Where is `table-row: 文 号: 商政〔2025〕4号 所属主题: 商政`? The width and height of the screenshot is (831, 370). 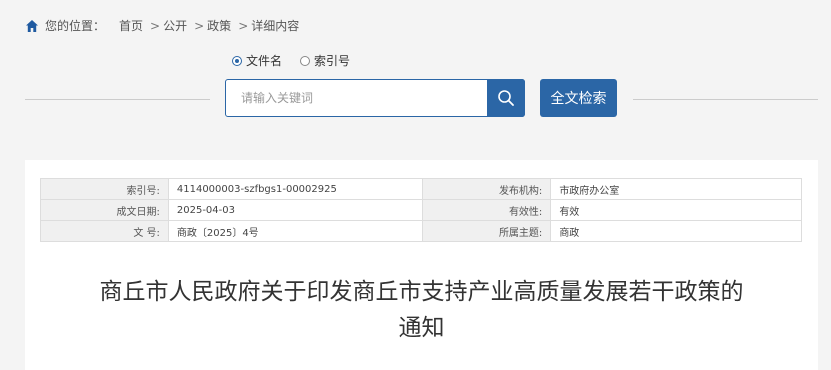
table-row: 文 号: 商政〔2025〕4号 所属主题: 商政 is located at coordinates (421, 231).